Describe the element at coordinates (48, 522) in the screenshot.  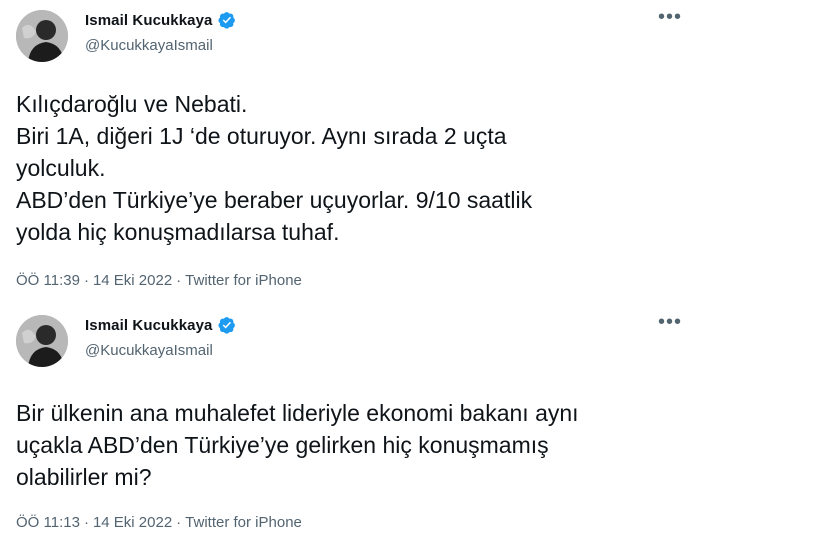
I see `tweet-time: ÖÖ 11:13` at that location.